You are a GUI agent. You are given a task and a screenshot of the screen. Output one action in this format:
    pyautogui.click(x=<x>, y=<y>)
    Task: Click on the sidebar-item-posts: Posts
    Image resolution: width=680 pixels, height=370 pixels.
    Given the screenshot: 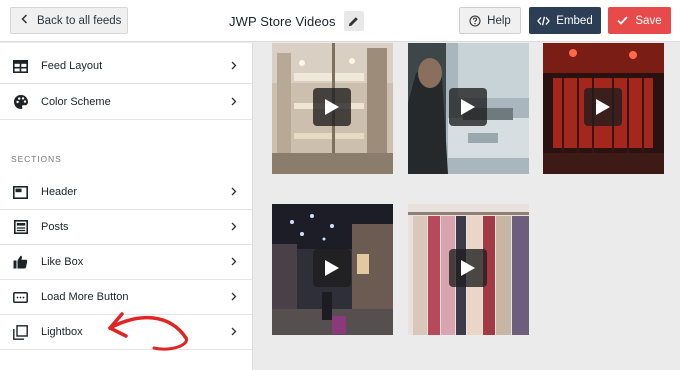 What is the action you would take?
    pyautogui.click(x=126, y=227)
    